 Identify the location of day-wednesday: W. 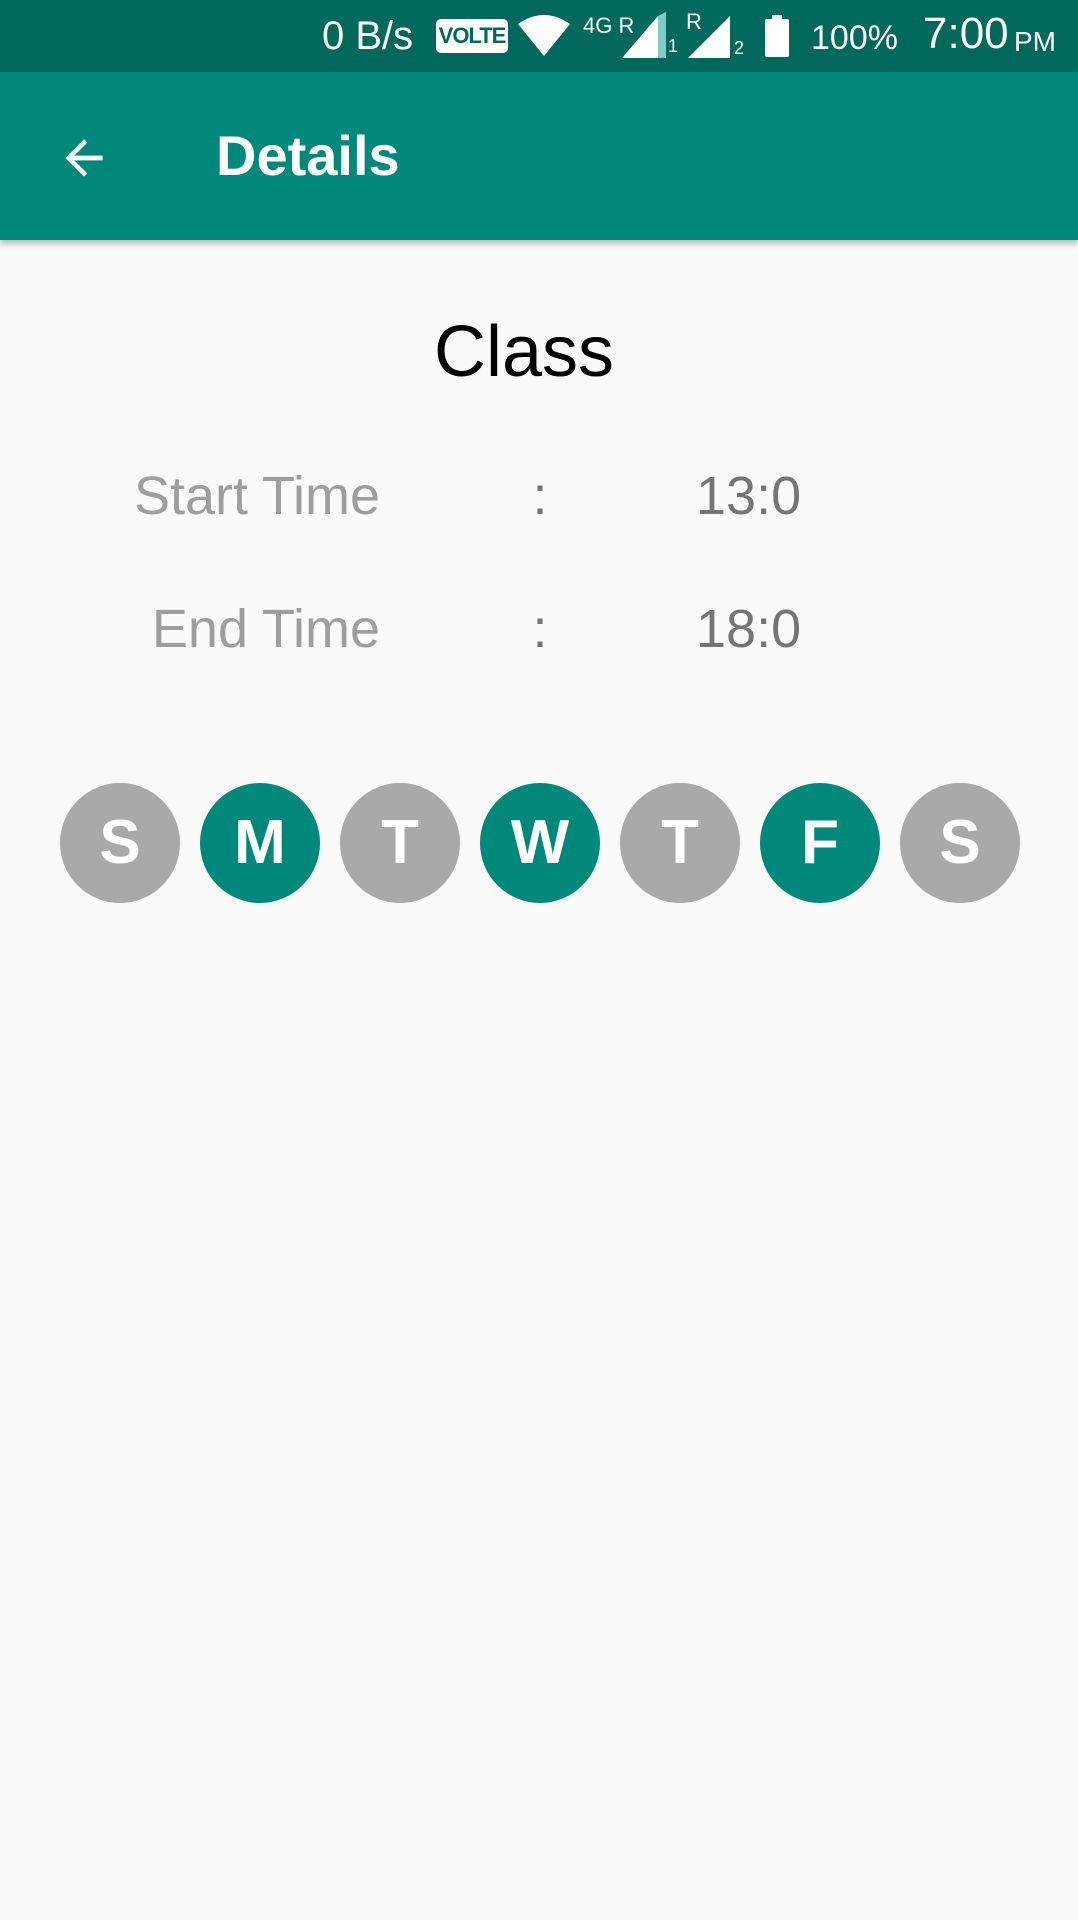
(540, 843).